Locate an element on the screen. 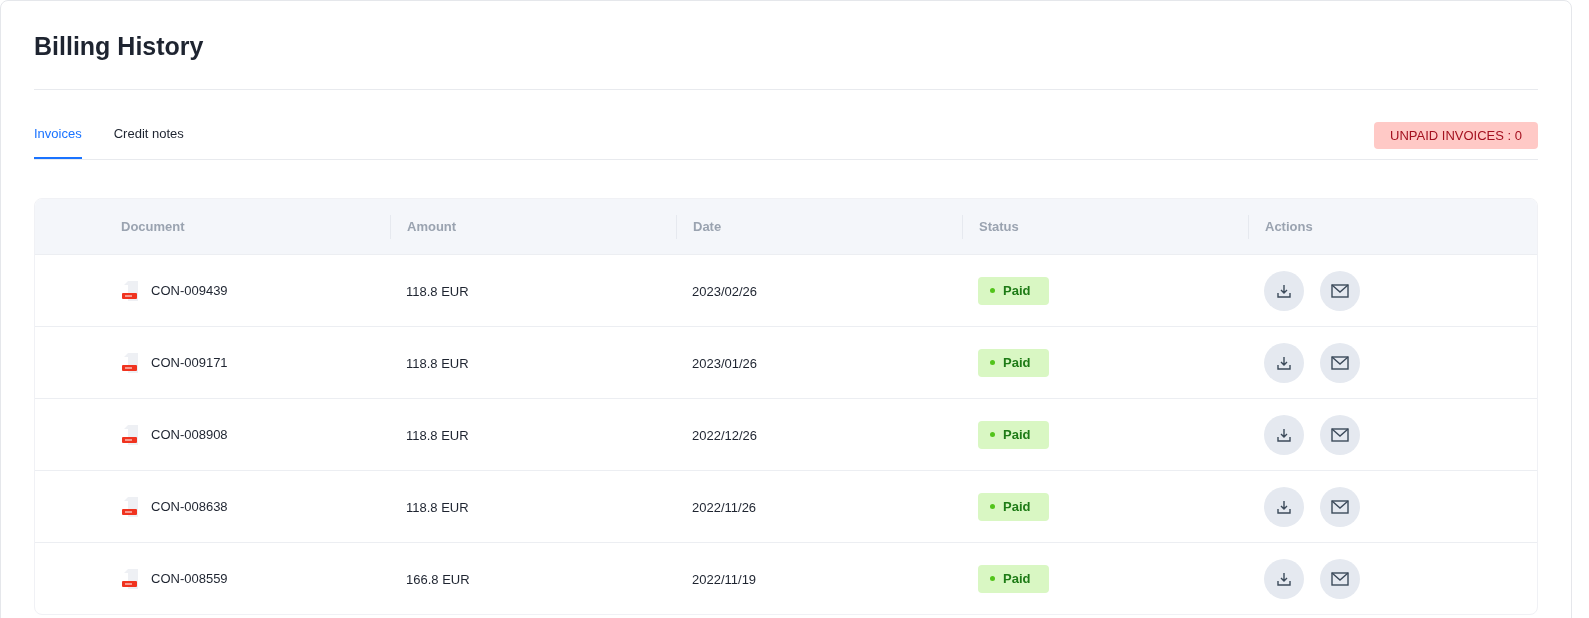 The width and height of the screenshot is (1589, 618). column-header: Status is located at coordinates (999, 226).